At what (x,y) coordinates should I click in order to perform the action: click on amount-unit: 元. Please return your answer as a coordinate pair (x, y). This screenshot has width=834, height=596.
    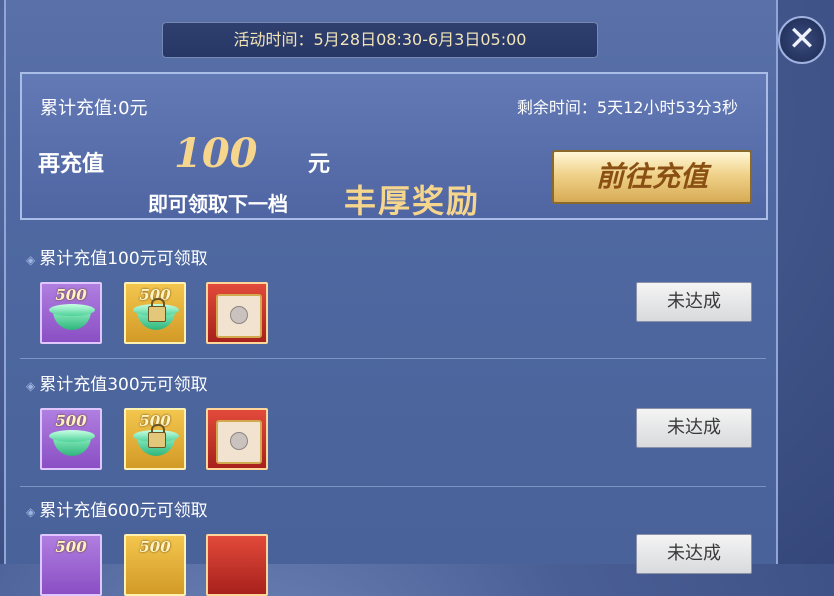
    Looking at the image, I should click on (319, 164).